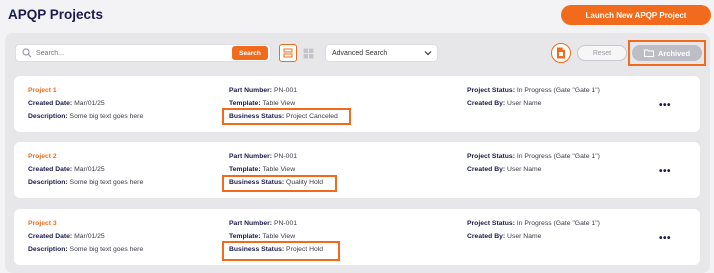 This screenshot has height=273, width=714. I want to click on reset-button: Reset, so click(602, 53).